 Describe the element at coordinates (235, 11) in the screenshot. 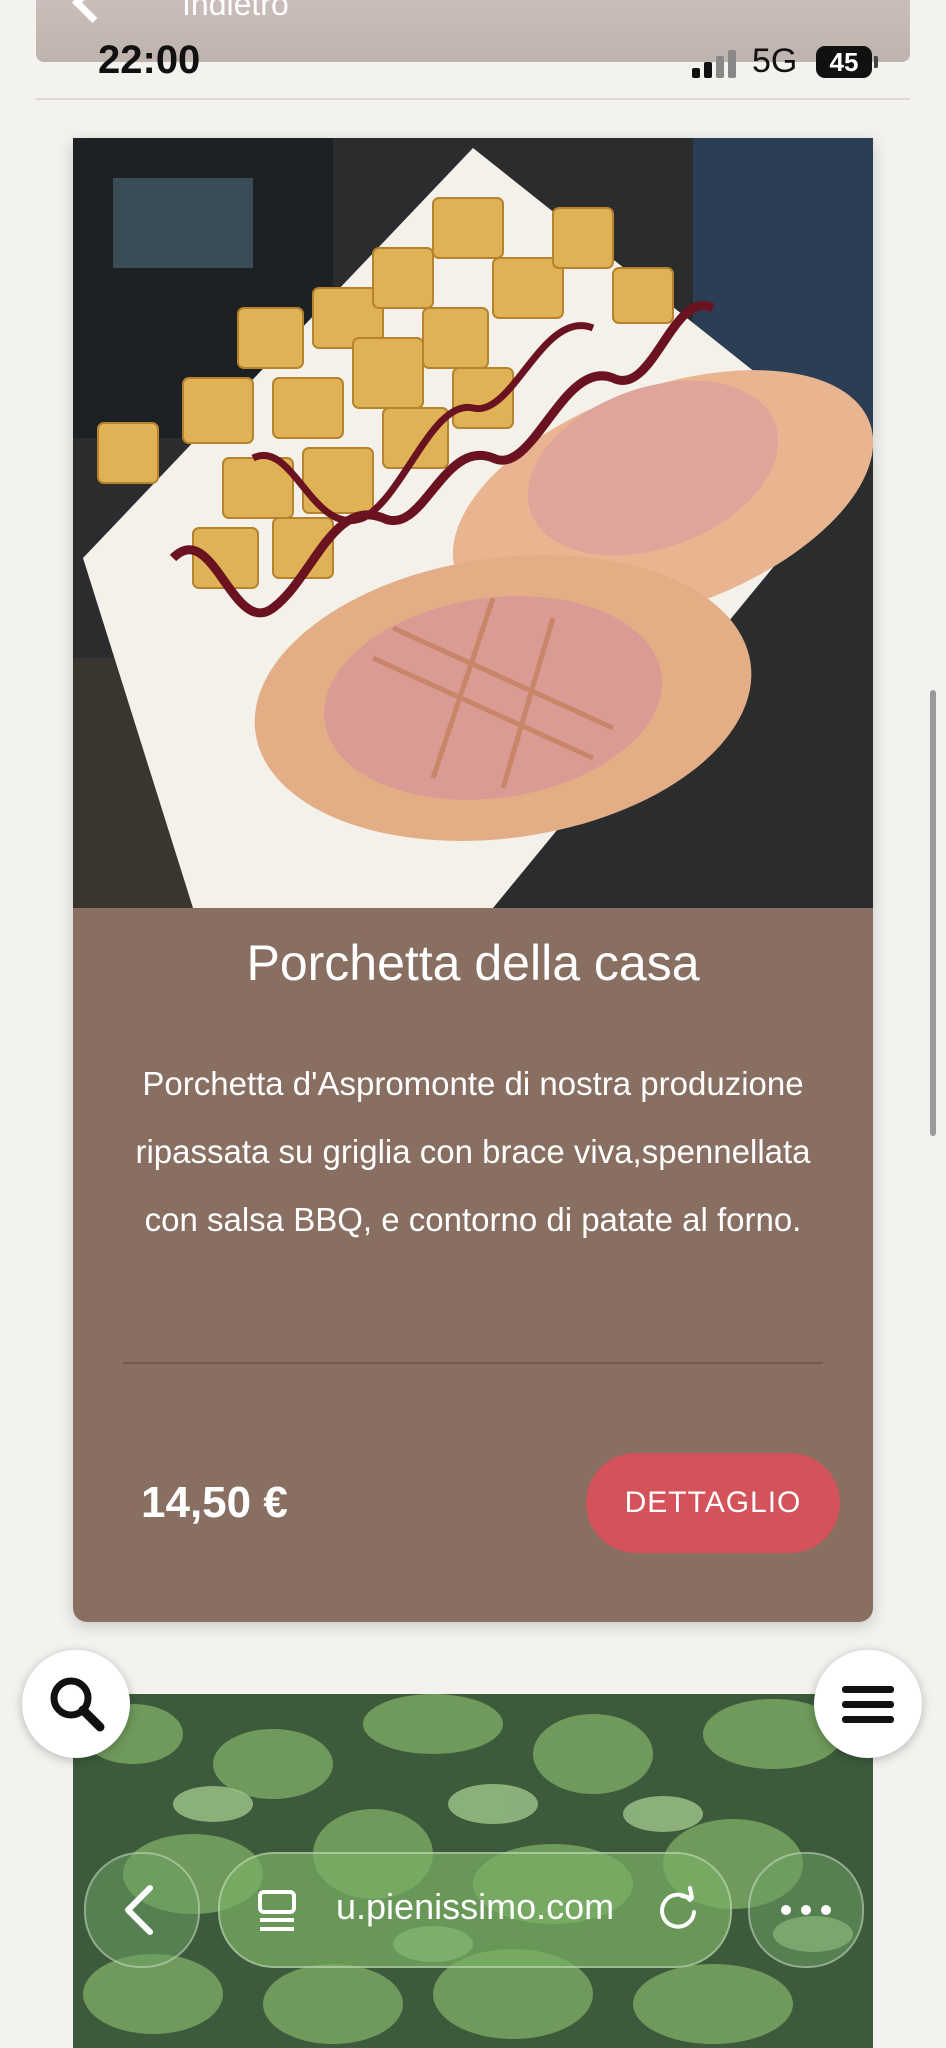

I see `back-label: Indietro` at that location.